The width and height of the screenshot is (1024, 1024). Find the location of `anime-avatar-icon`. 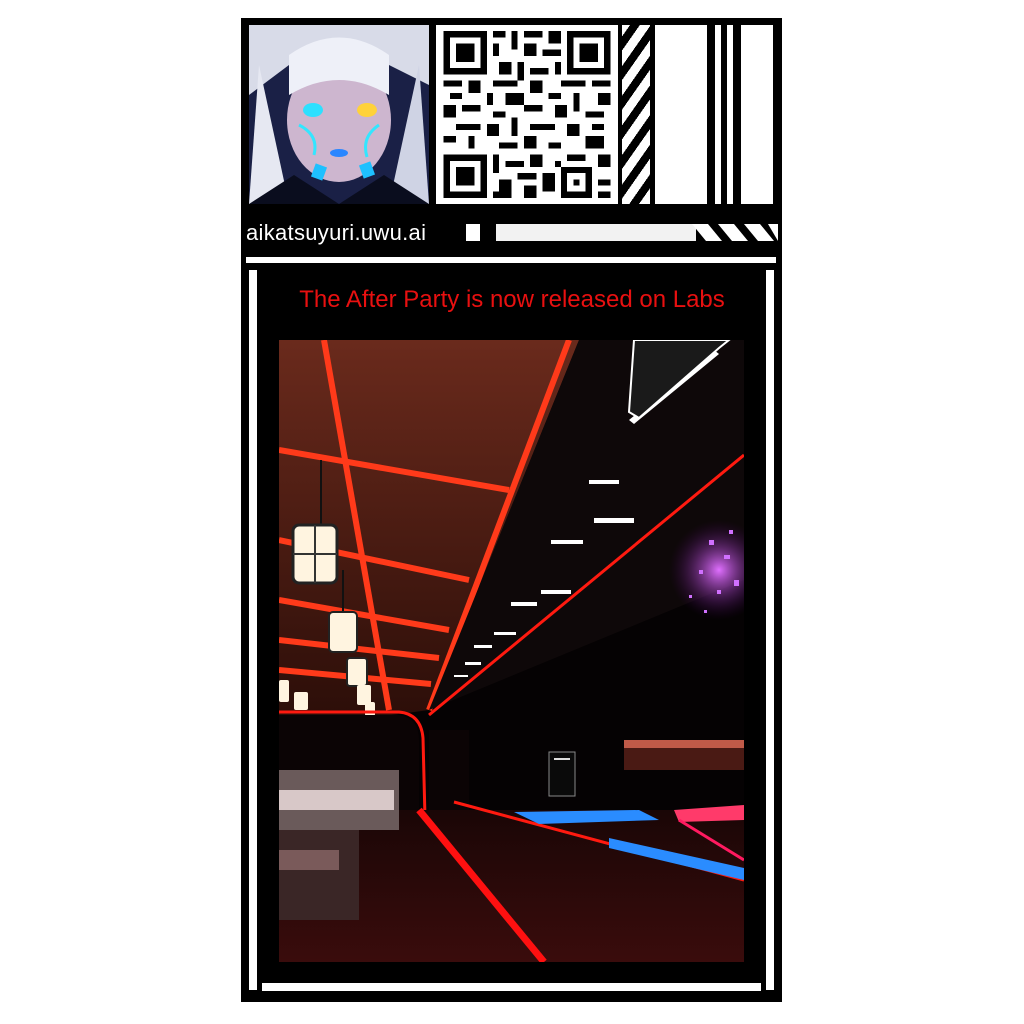

anime-avatar-icon is located at coordinates (339, 114).